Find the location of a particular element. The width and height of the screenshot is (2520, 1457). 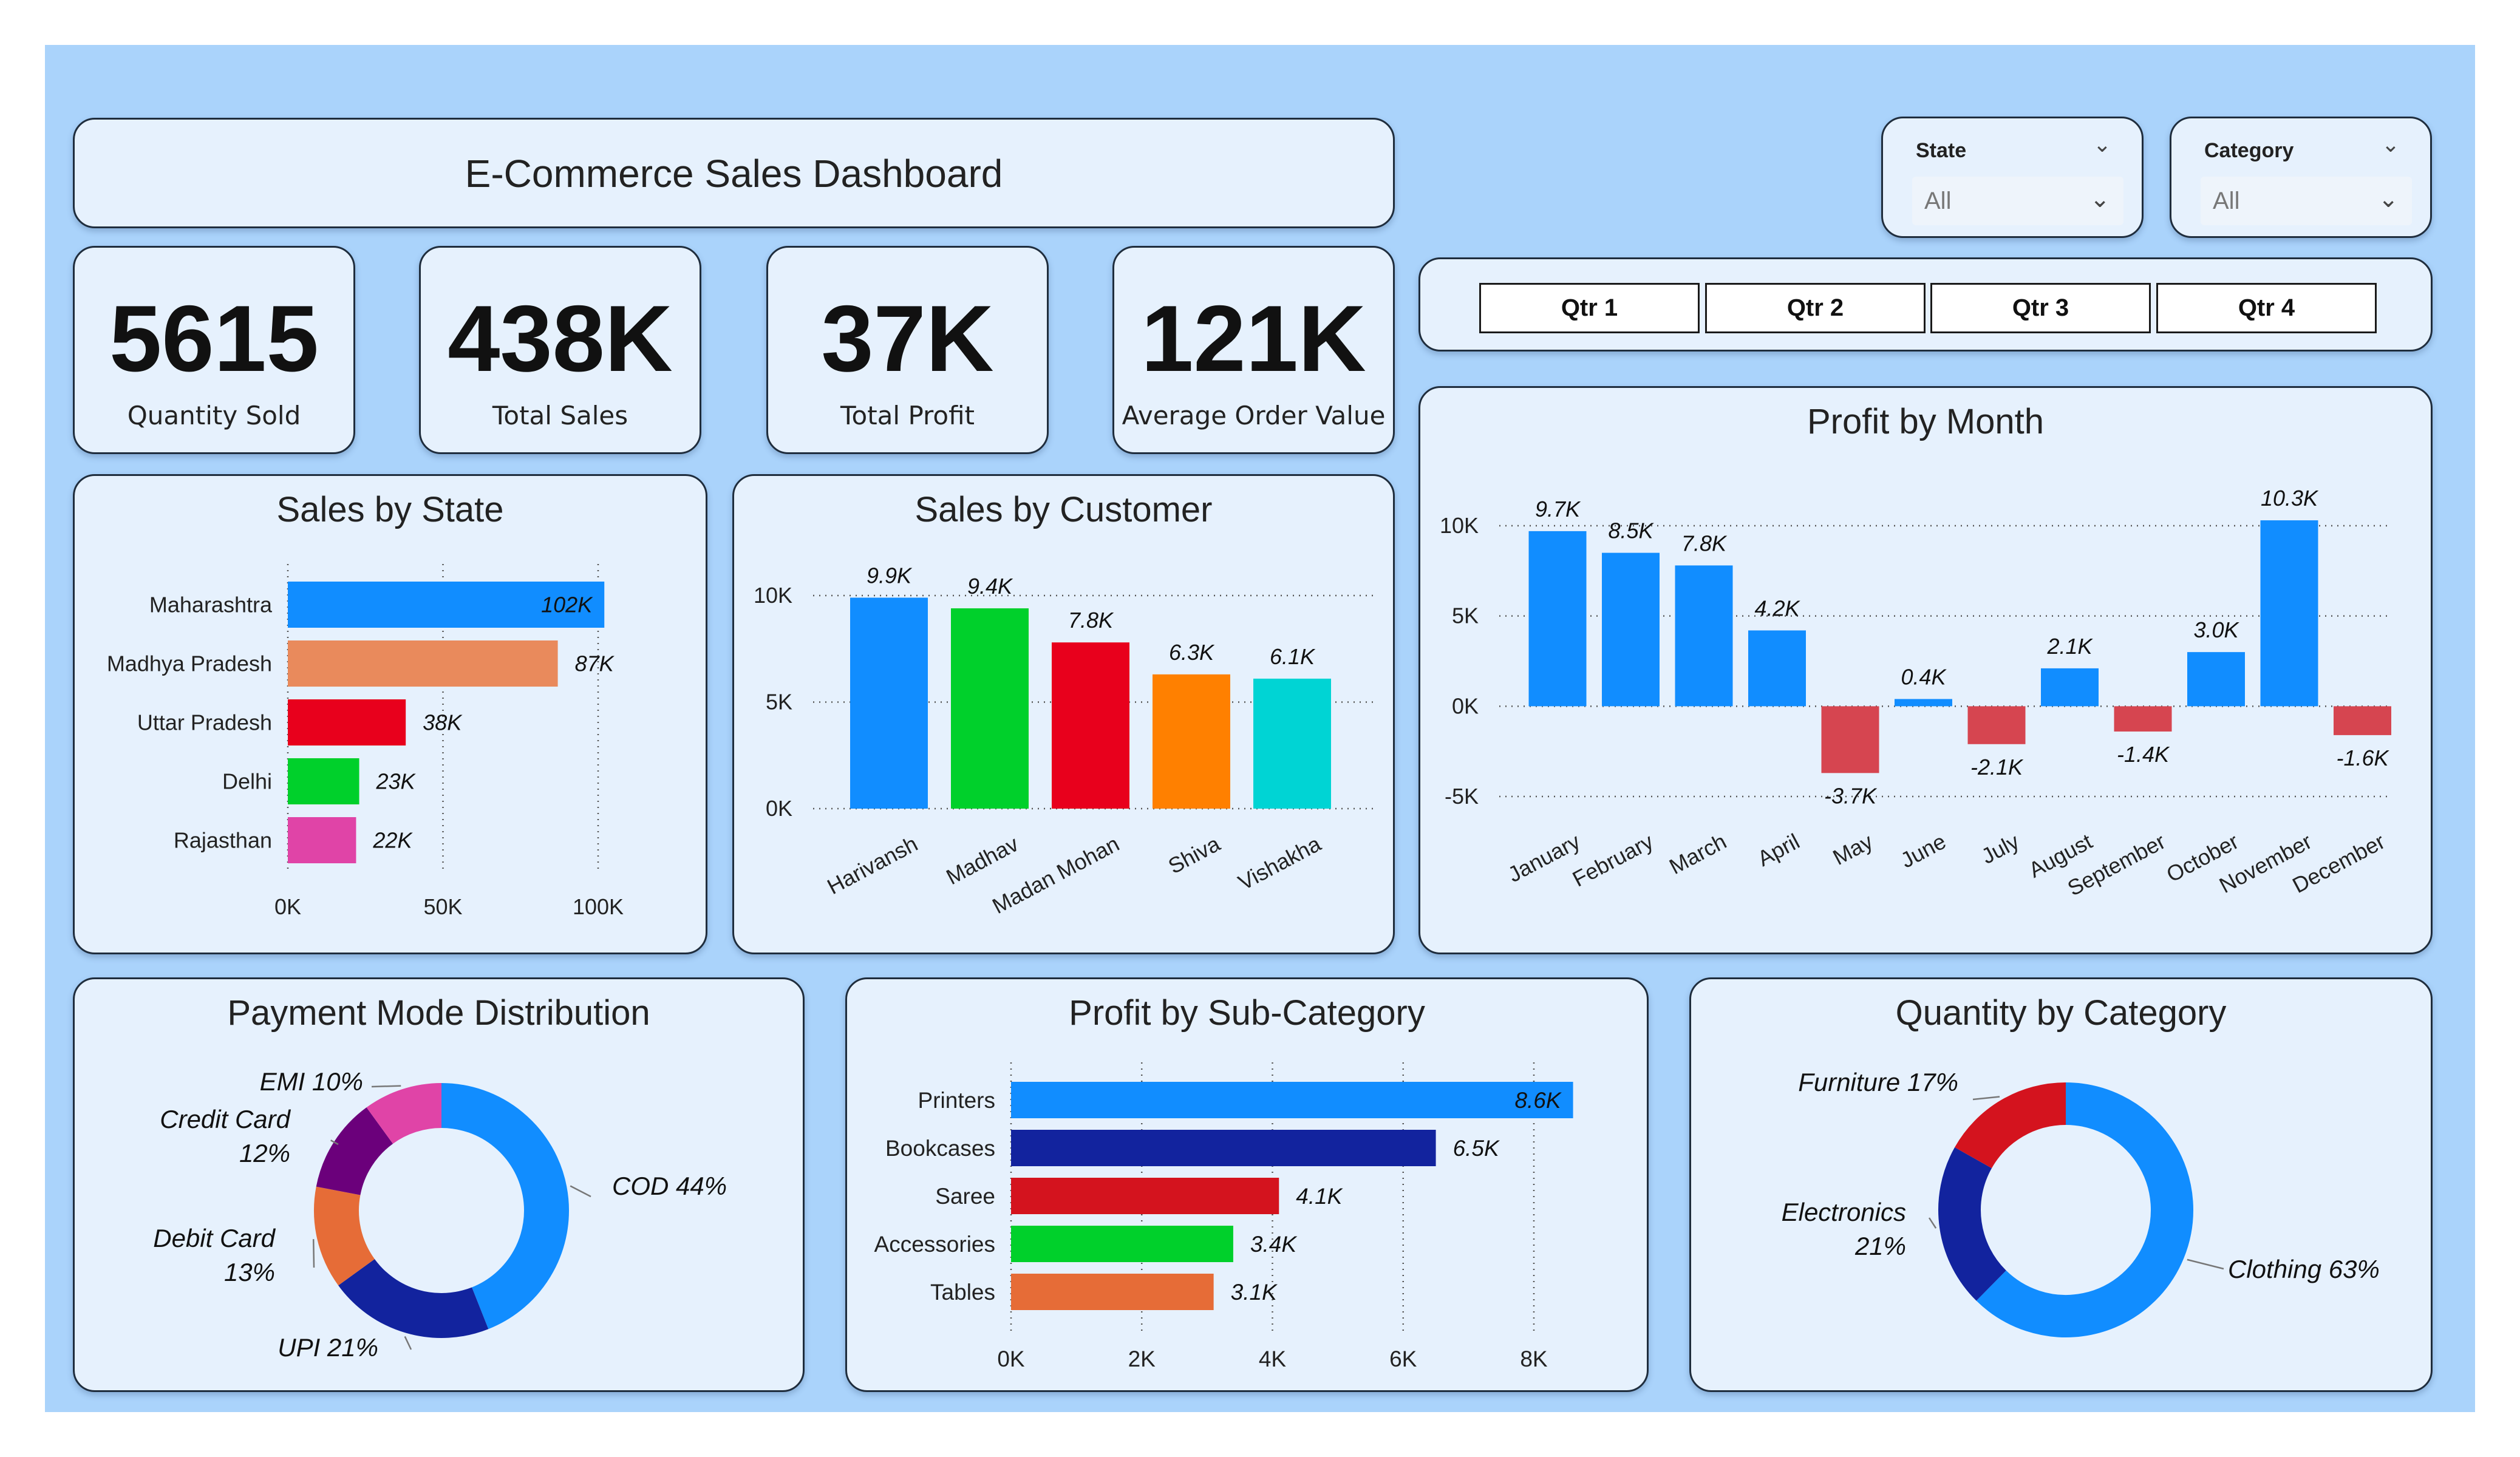

data-label: 2.1K is located at coordinates (2069, 646).